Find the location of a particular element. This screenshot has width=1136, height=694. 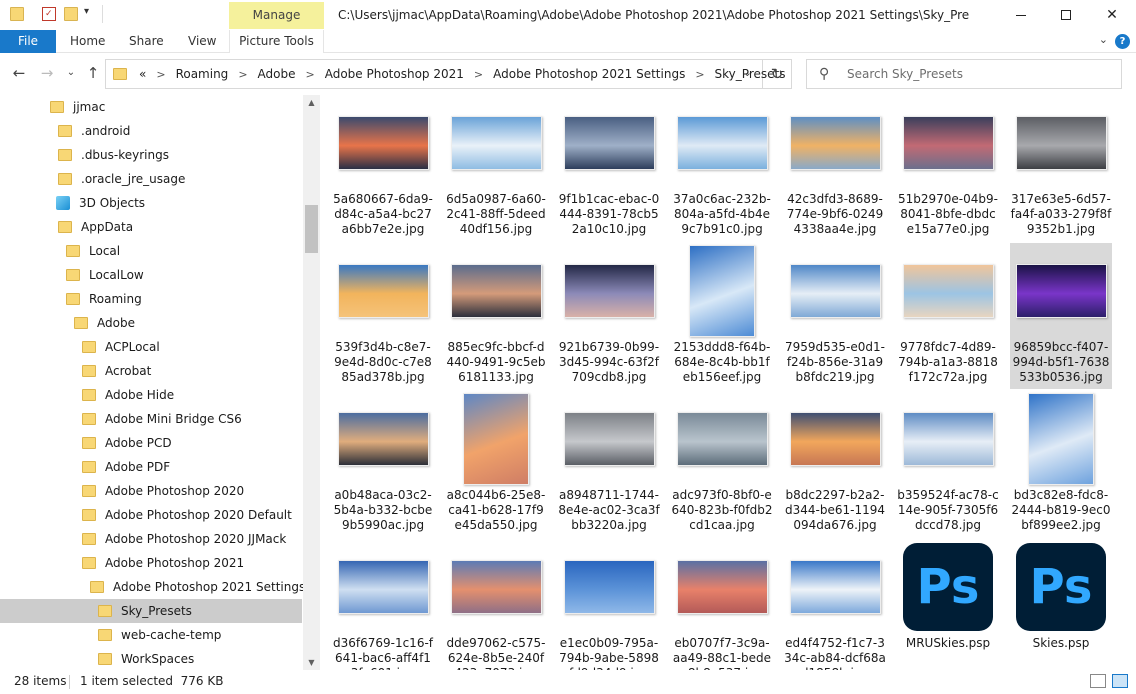

minimize-icon is located at coordinates (1021, 15).